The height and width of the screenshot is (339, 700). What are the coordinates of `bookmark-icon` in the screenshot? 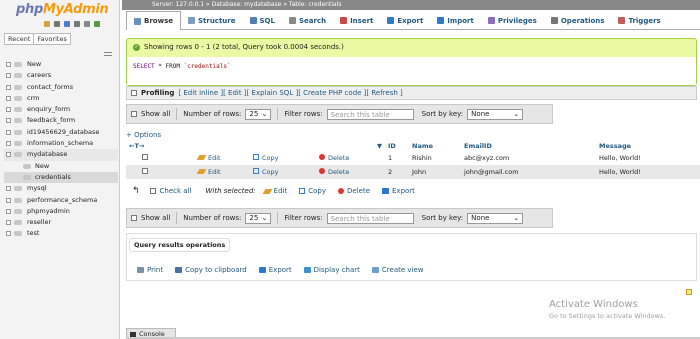 It's located at (689, 292).